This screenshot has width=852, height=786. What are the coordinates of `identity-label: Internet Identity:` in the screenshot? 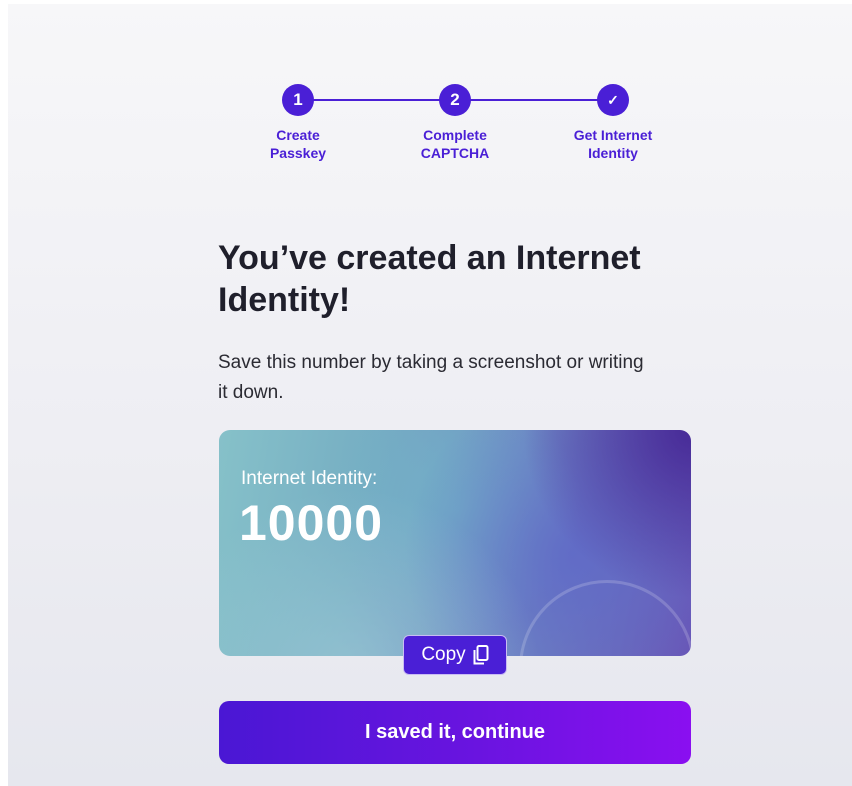 It's located at (309, 478).